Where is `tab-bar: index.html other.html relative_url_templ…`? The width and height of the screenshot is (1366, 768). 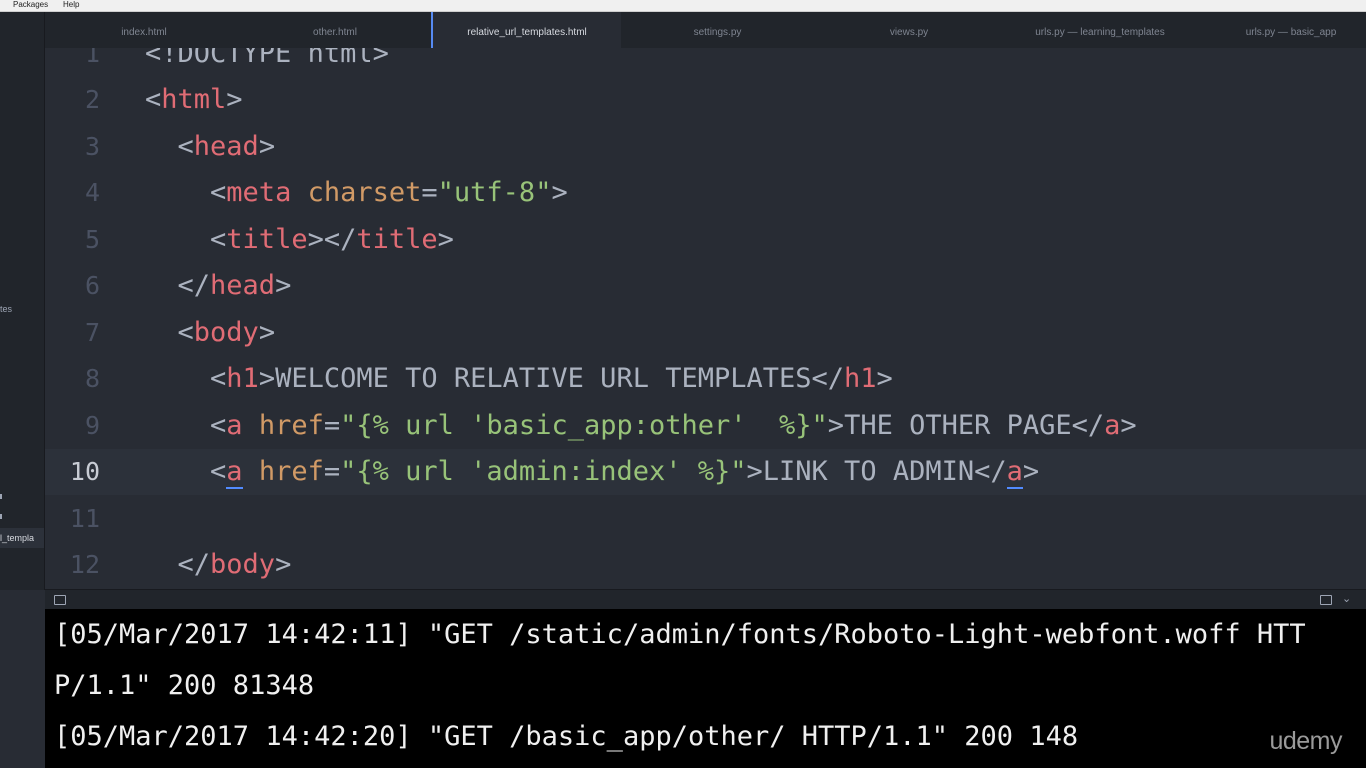
tab-bar: index.html other.html relative_url_templ… is located at coordinates (705, 30).